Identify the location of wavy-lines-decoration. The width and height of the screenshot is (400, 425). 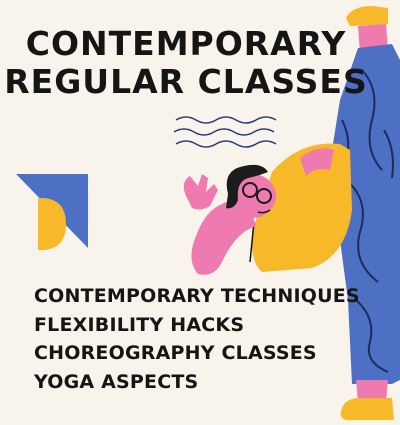
(225, 132).